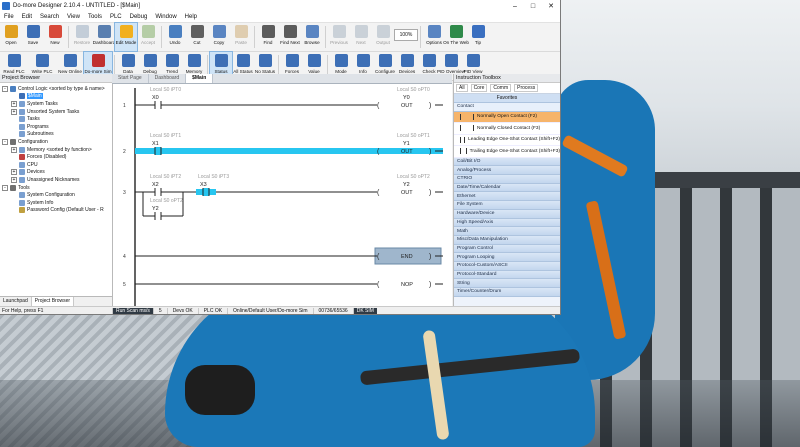 The image size is (800, 447). What do you see at coordinates (175, 37) in the screenshot?
I see `undo-button: Undo` at bounding box center [175, 37].